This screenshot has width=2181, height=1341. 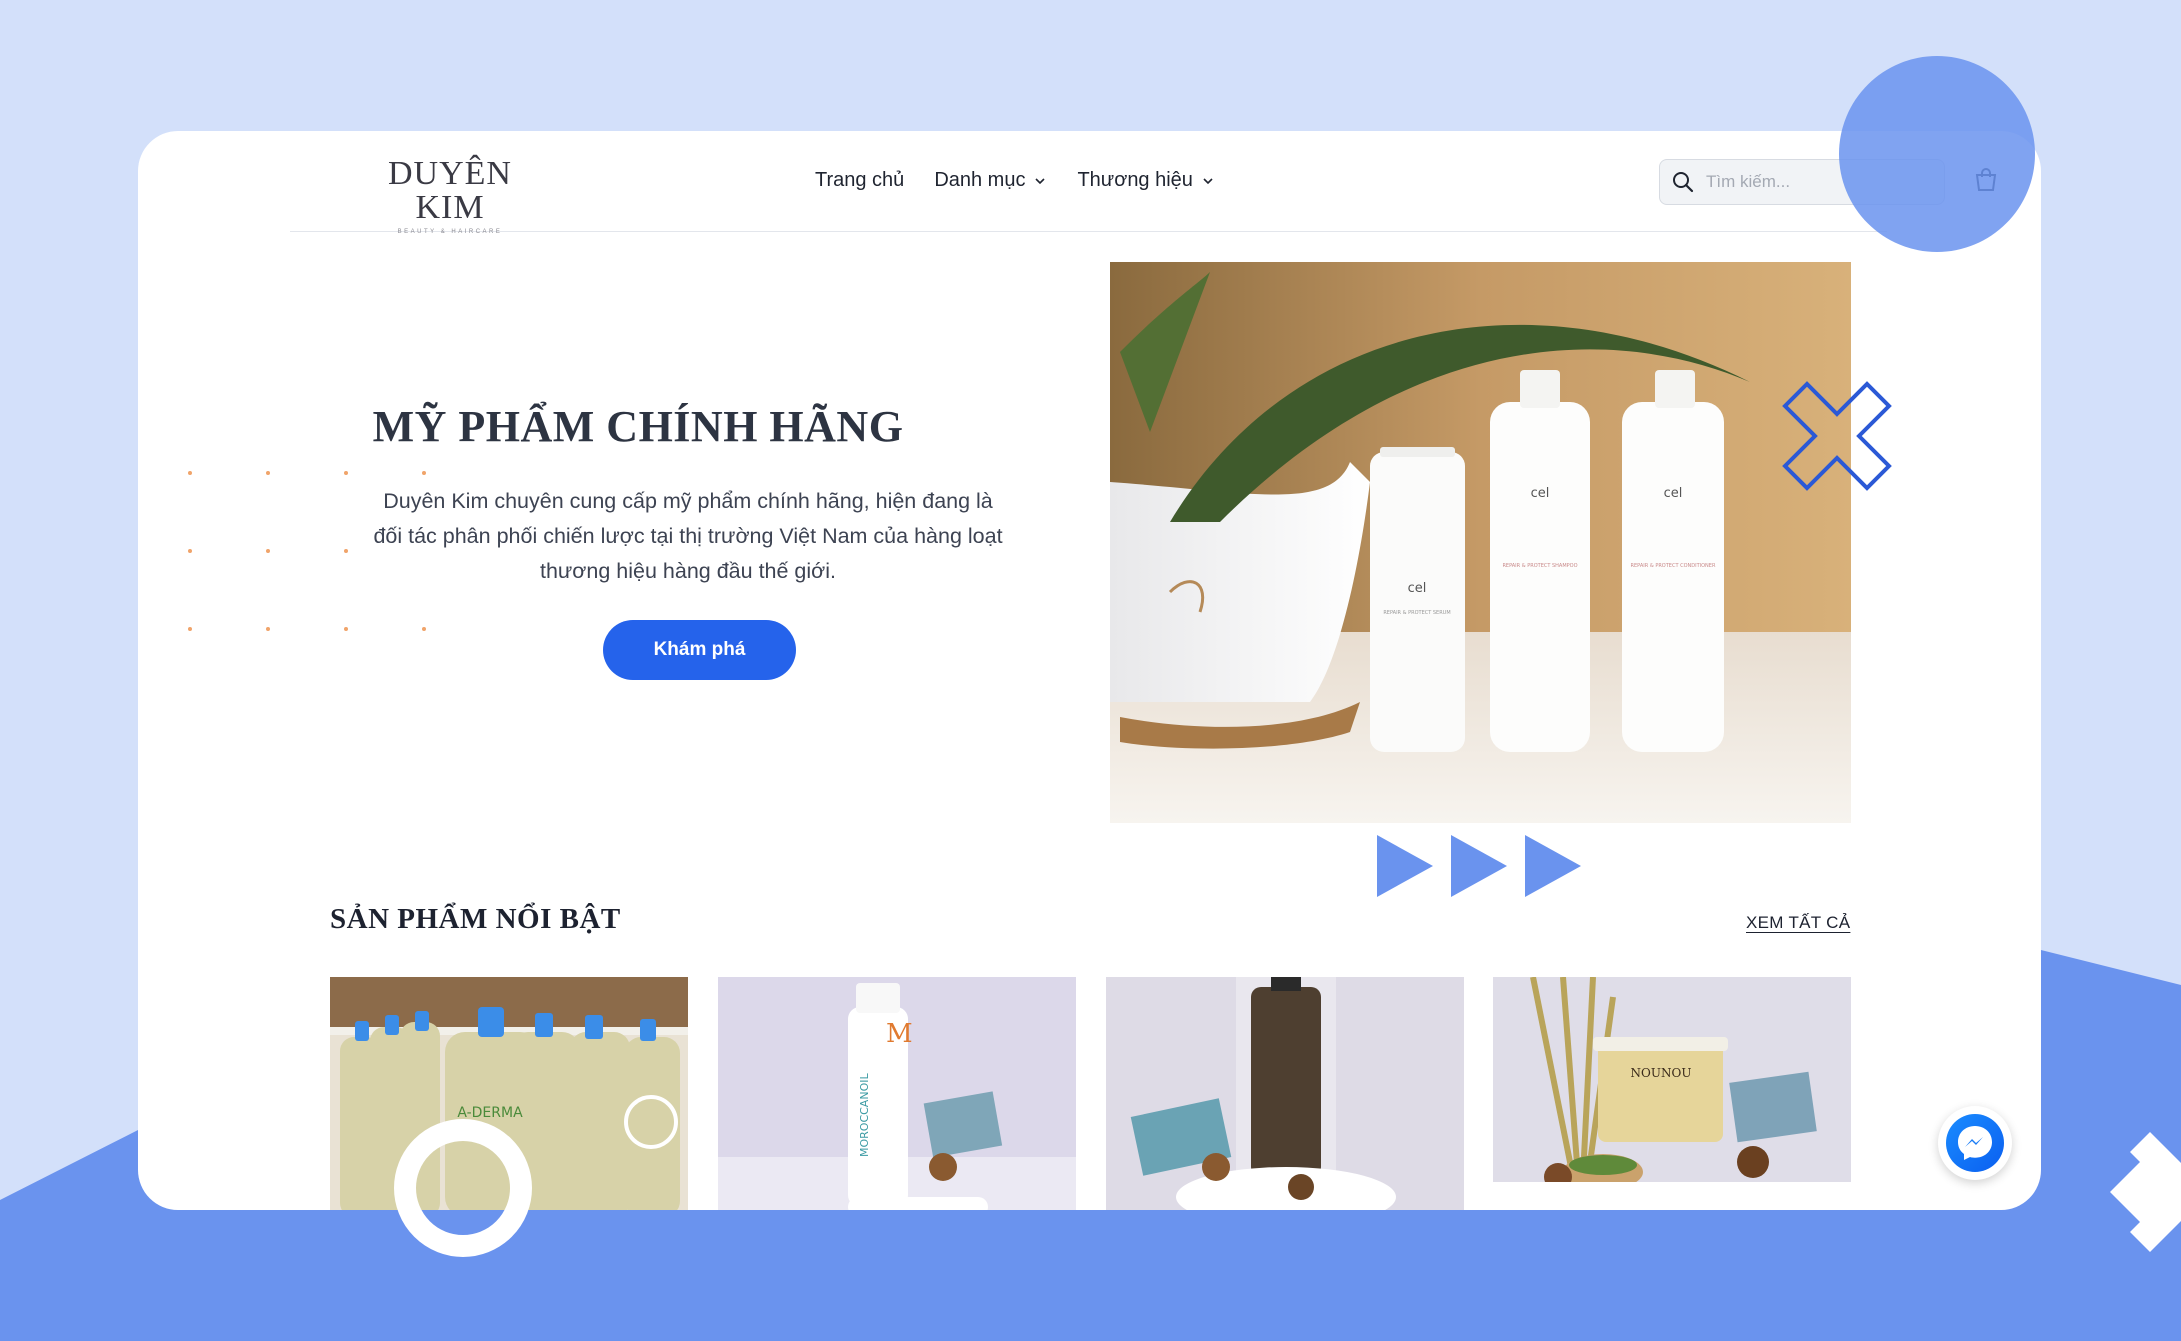 What do you see at coordinates (1937, 154) in the screenshot?
I see `decorative-circle` at bounding box center [1937, 154].